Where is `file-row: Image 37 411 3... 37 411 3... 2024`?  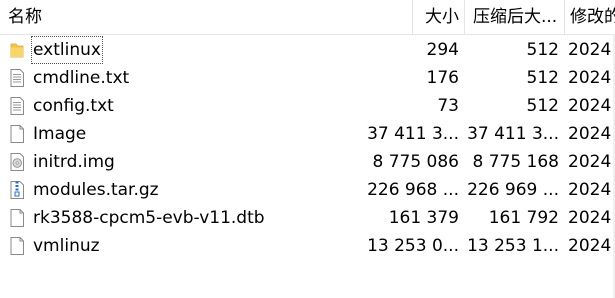
file-row: Image 37 411 3... 37 411 3... 2024 is located at coordinates (307, 134).